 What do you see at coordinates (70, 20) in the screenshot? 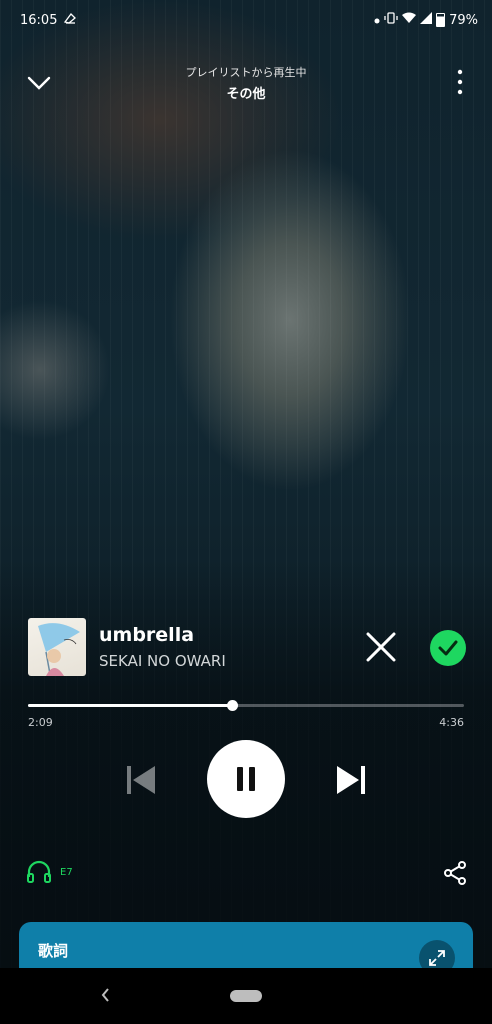
I see `app-notification-icon` at bounding box center [70, 20].